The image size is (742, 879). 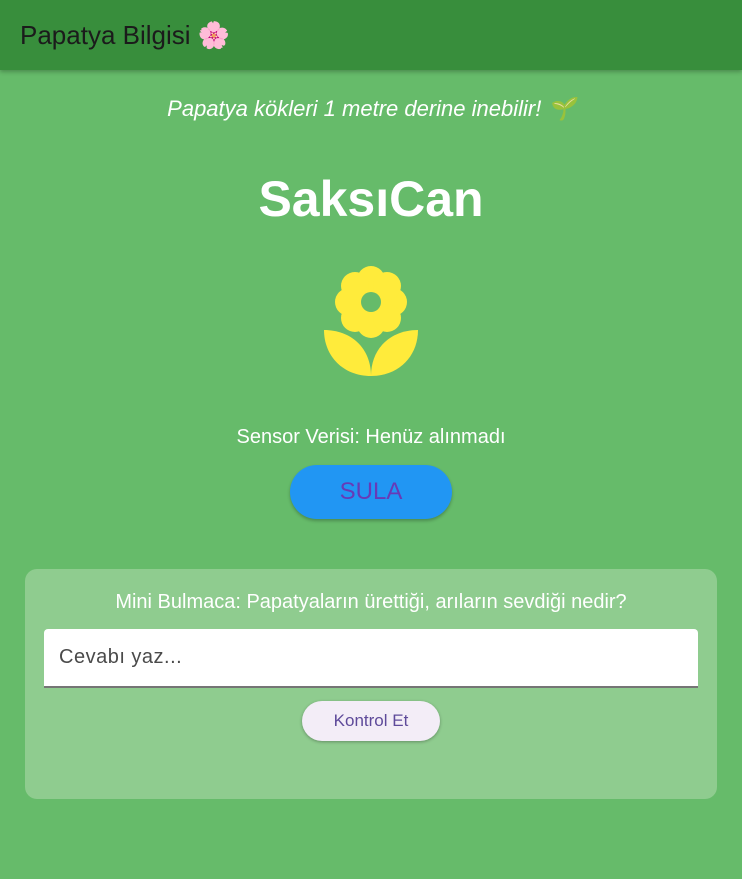 What do you see at coordinates (371, 35) in the screenshot?
I see `app-bar: Papatya Bilgisi 🌸` at bounding box center [371, 35].